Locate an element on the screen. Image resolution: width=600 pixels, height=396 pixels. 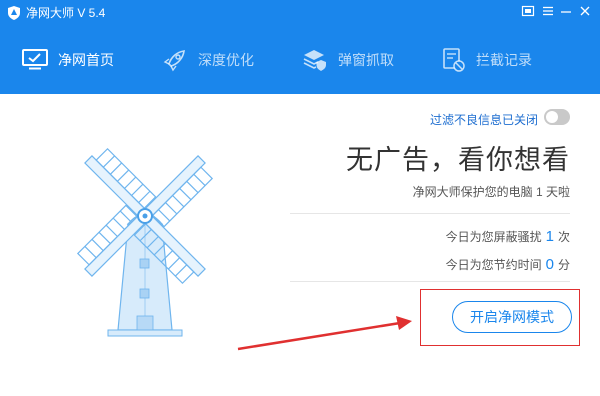
nav-item-popup-capture: 弹窗抓取 is located at coordinates (348, 60).